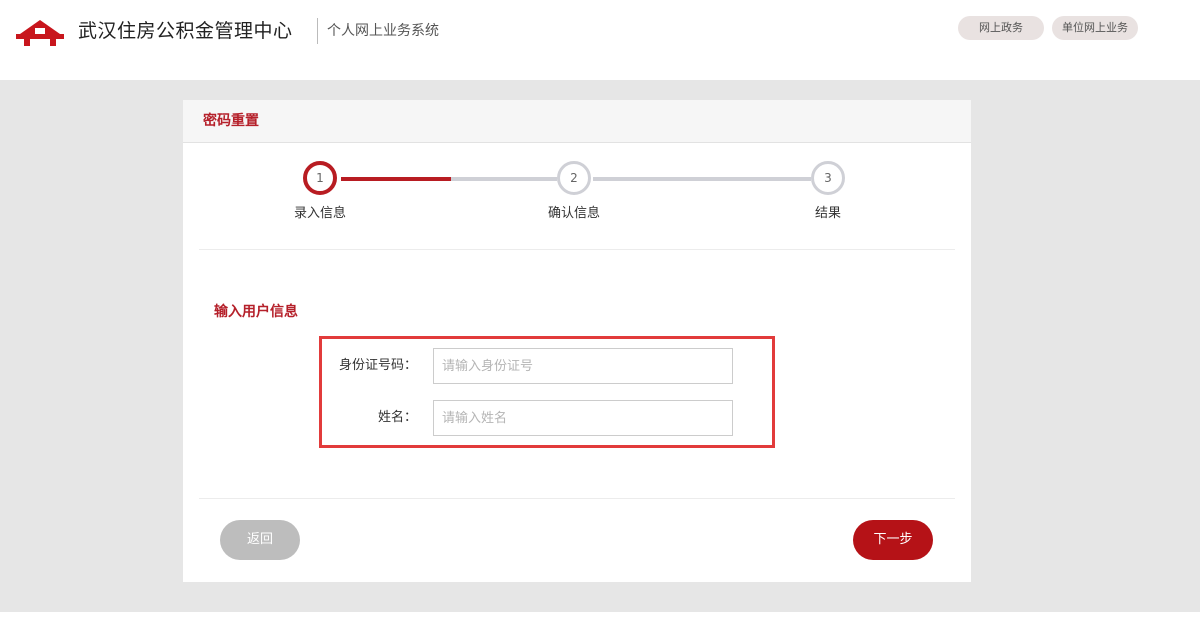 This screenshot has height=634, width=1200. Describe the element at coordinates (40, 33) in the screenshot. I see `logo-icon` at that location.